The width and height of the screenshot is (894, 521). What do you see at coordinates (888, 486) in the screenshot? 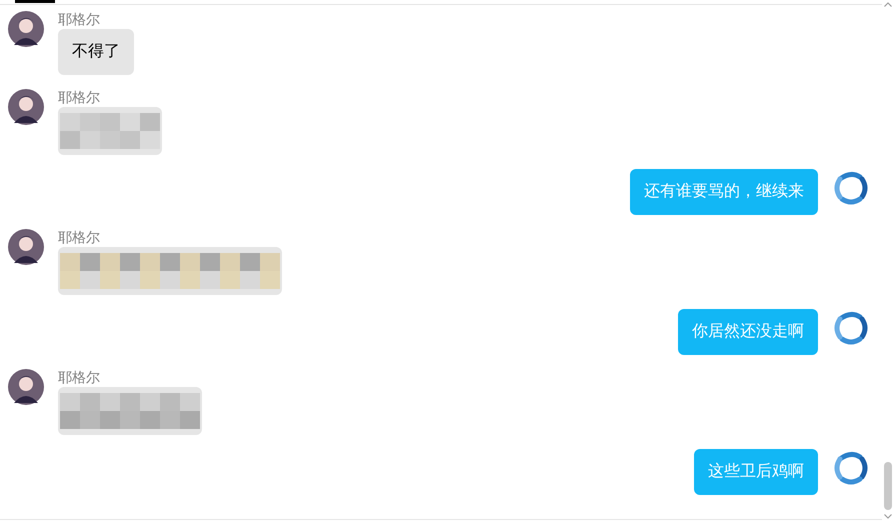
I see `scroll-thumb` at bounding box center [888, 486].